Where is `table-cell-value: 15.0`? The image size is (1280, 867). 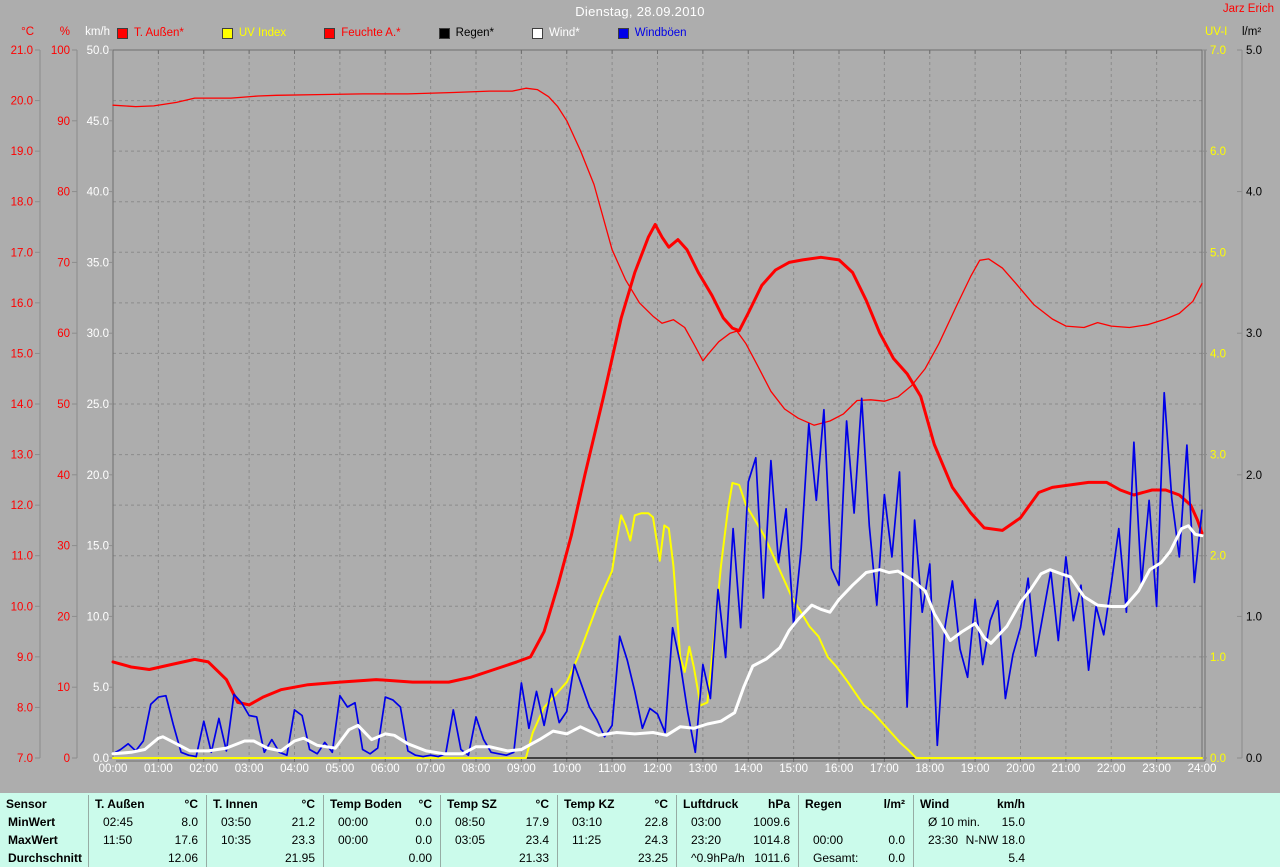 table-cell-value: 15.0 is located at coordinates (1013, 822).